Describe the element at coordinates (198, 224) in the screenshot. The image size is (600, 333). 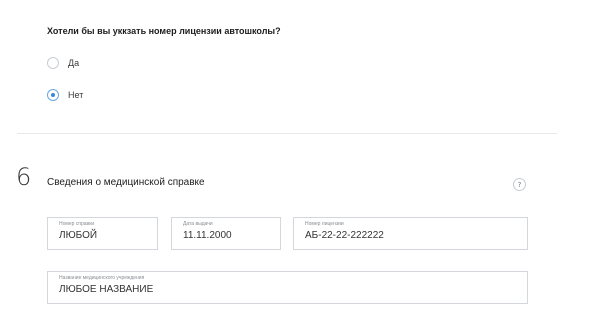
I see `issue-date-label: Дата выдачи` at that location.